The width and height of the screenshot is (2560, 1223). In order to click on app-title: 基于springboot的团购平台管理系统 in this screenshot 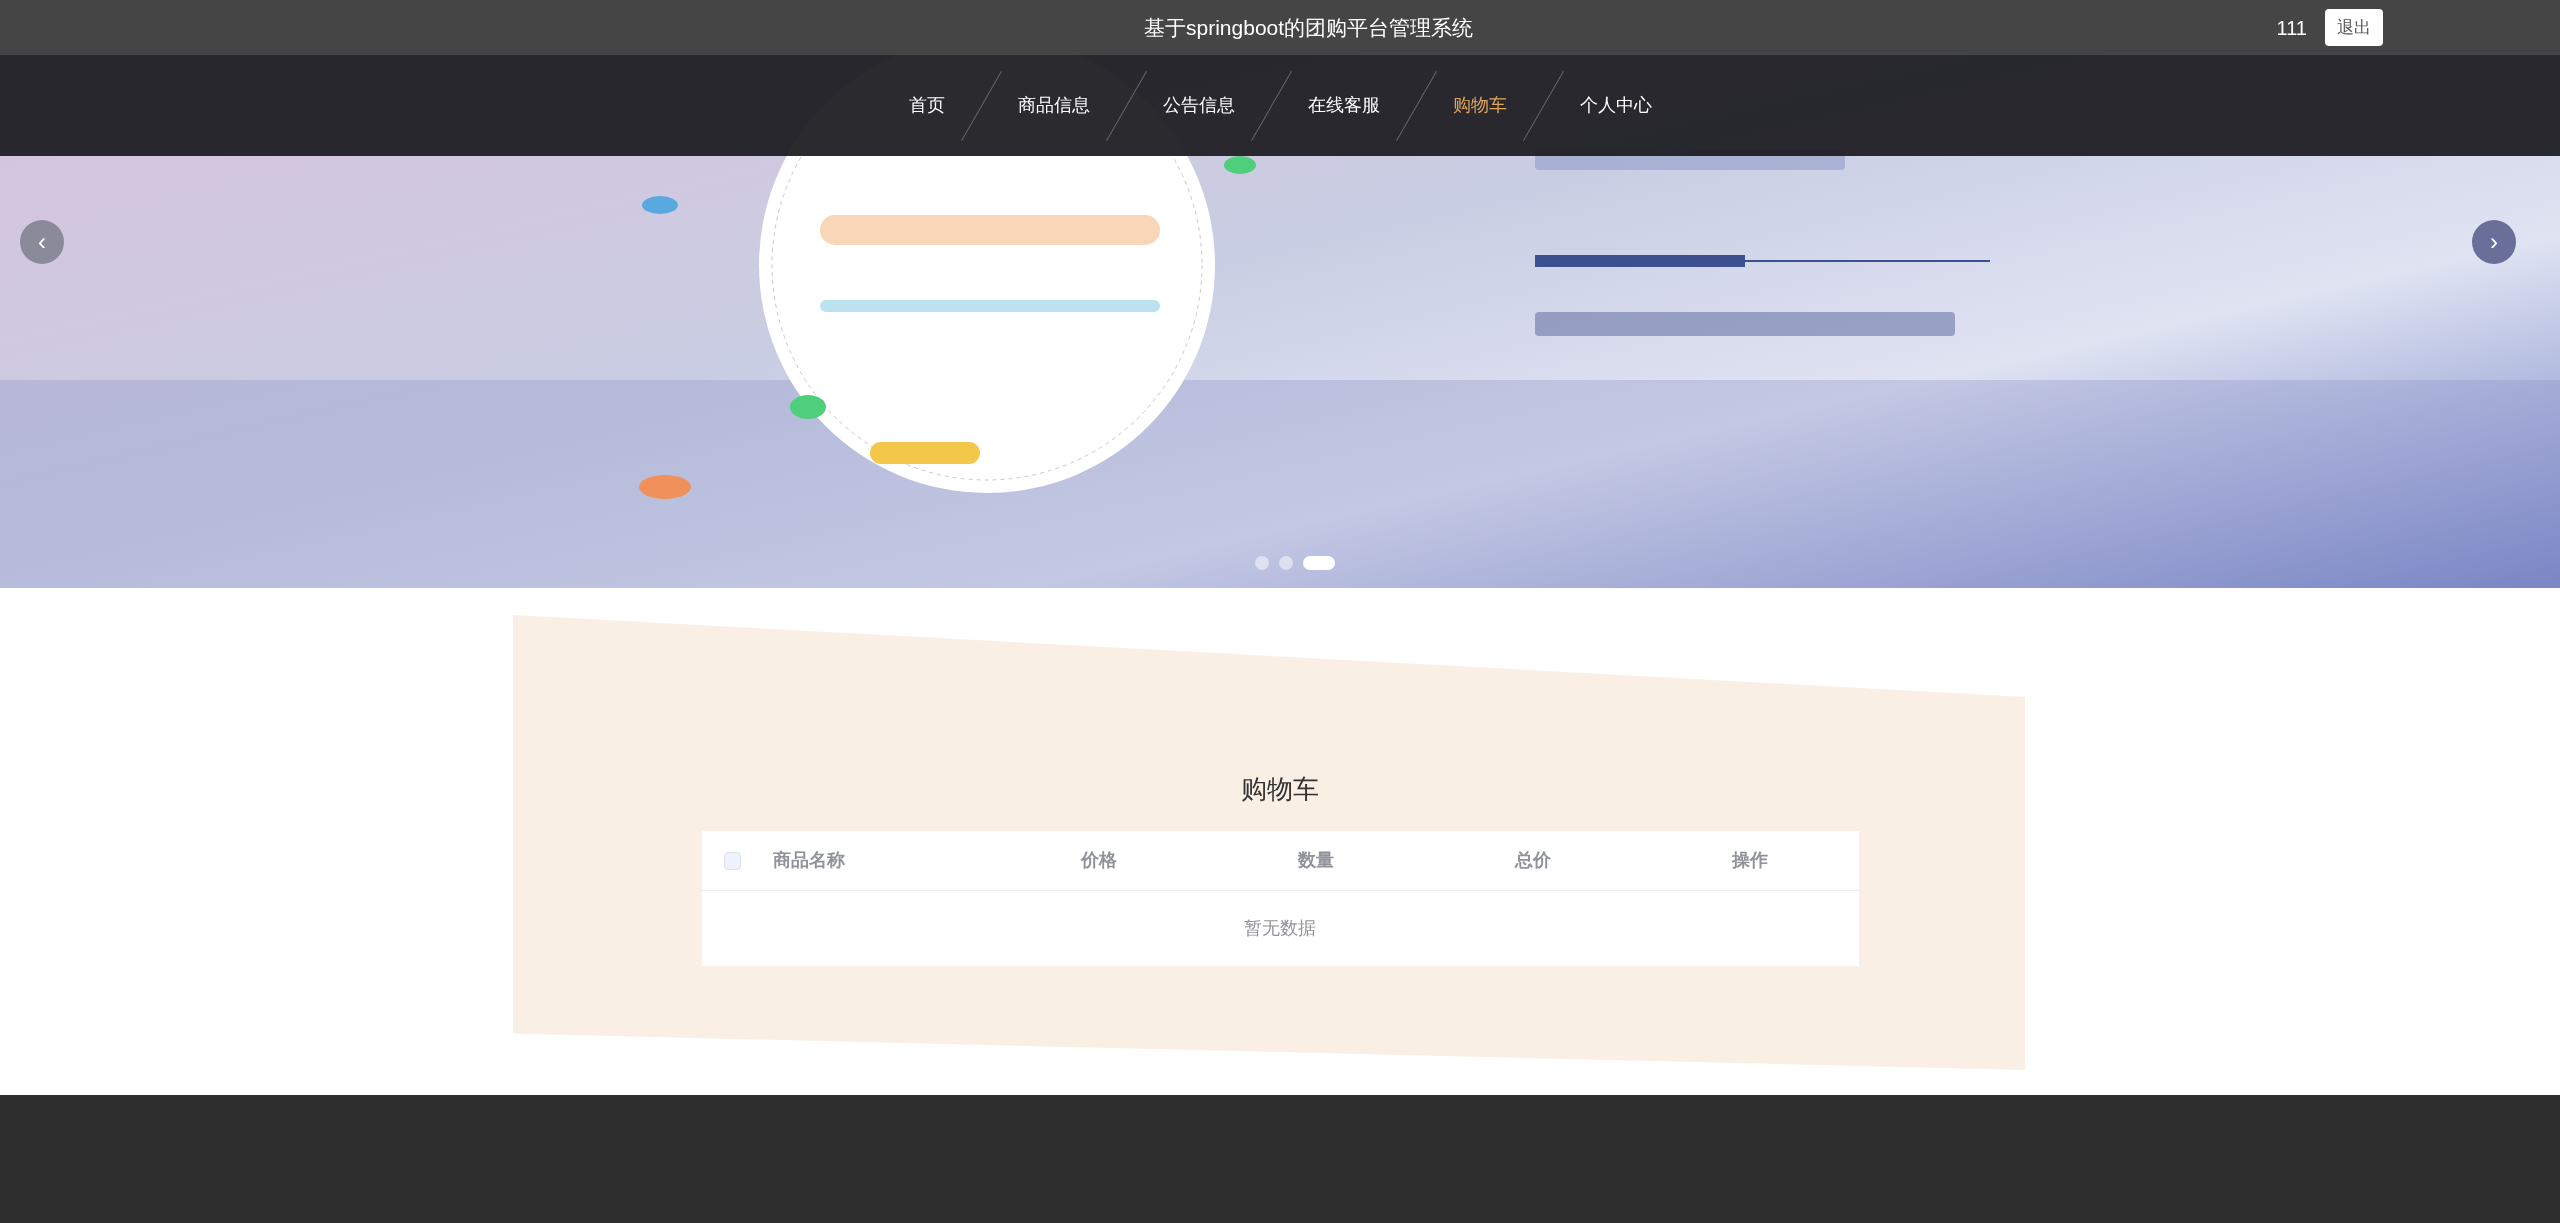, I will do `click(1309, 27)`.